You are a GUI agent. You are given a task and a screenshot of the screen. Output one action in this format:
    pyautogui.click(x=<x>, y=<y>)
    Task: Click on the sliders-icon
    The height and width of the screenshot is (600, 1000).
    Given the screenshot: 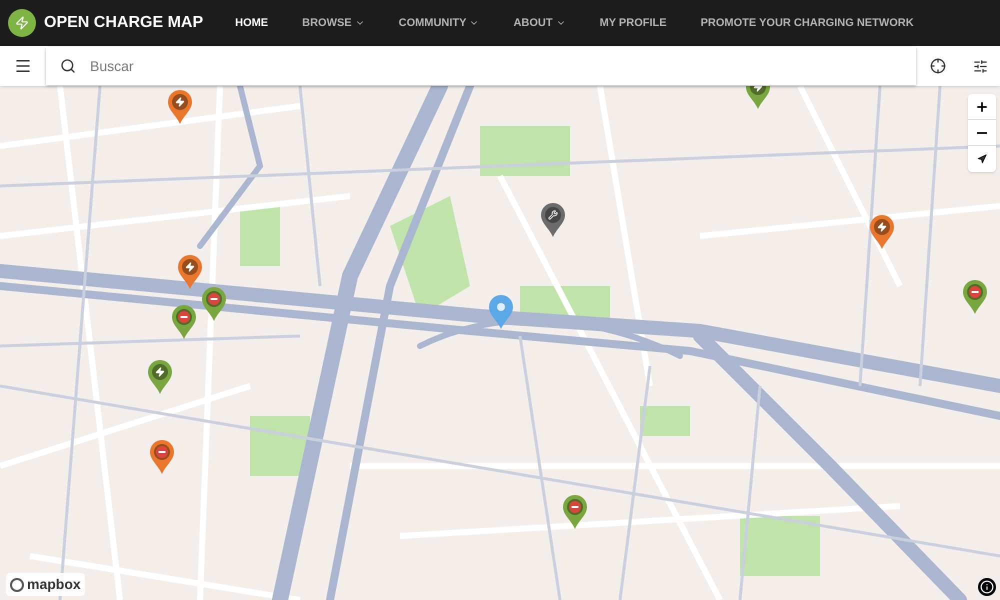 What is the action you would take?
    pyautogui.click(x=980, y=66)
    